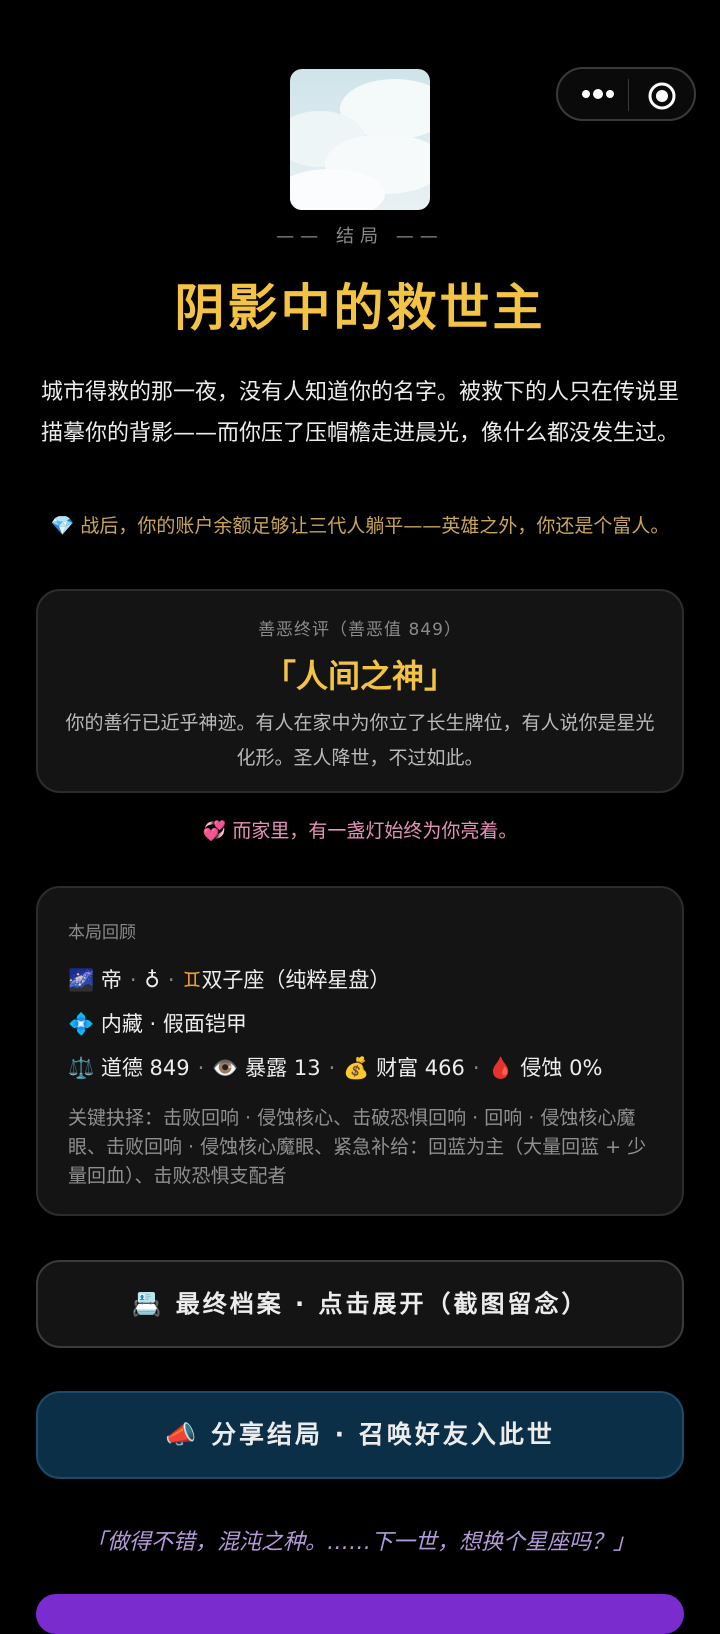 This screenshot has width=720, height=1634. Describe the element at coordinates (382, 1434) in the screenshot. I see `share-button-label: 分享结局 · 召唤好友入此世` at that location.